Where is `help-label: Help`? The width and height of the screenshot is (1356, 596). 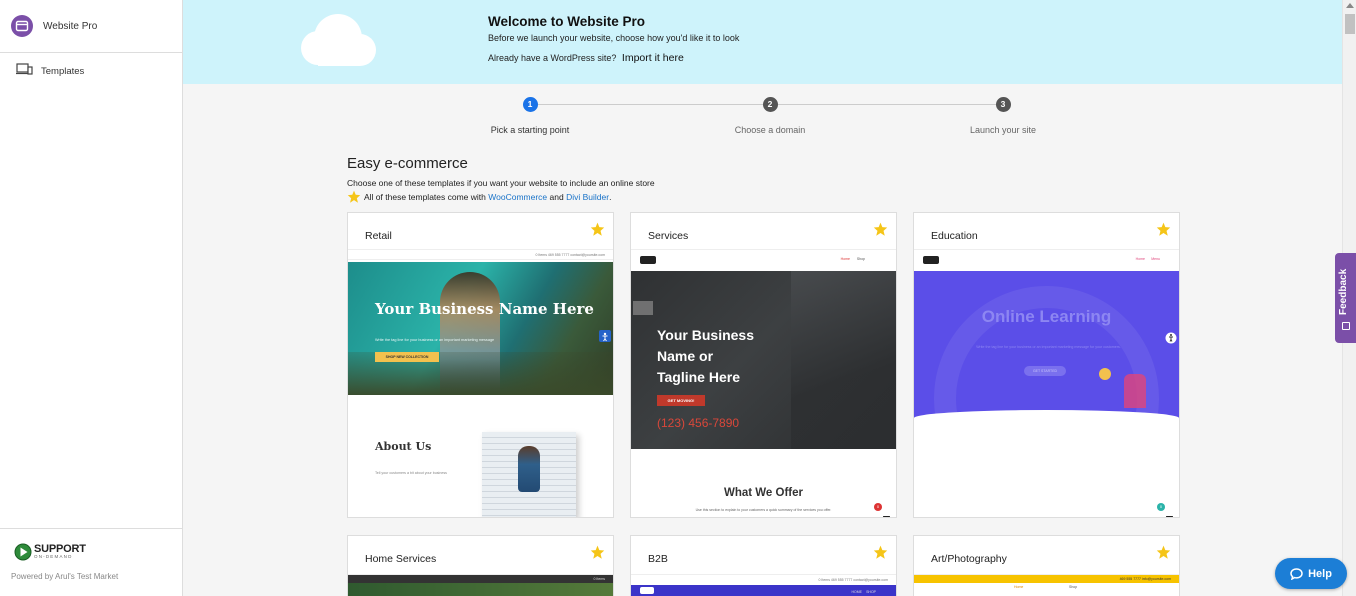 help-label: Help is located at coordinates (1320, 573).